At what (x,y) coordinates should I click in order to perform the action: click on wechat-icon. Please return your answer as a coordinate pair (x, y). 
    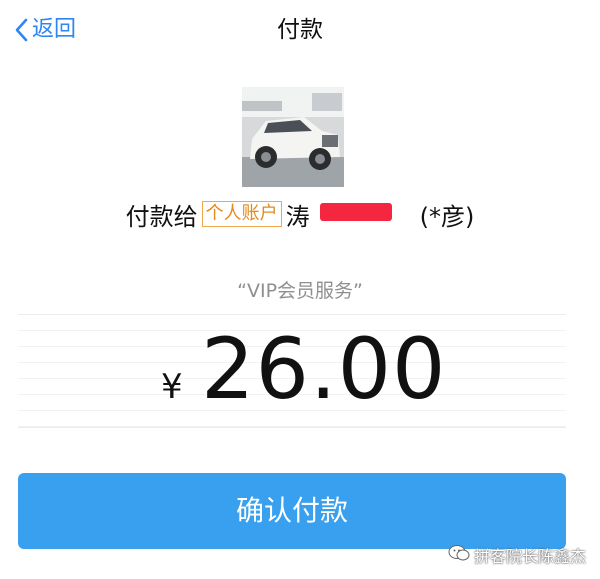
    Looking at the image, I should click on (461, 555).